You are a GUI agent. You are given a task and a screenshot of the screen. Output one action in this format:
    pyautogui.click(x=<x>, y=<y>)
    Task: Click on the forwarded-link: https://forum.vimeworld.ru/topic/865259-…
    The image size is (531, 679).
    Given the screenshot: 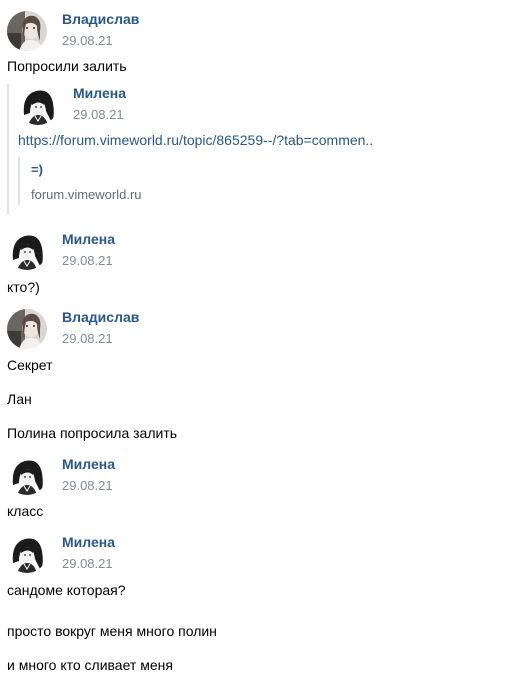 What is the action you would take?
    pyautogui.click(x=195, y=140)
    